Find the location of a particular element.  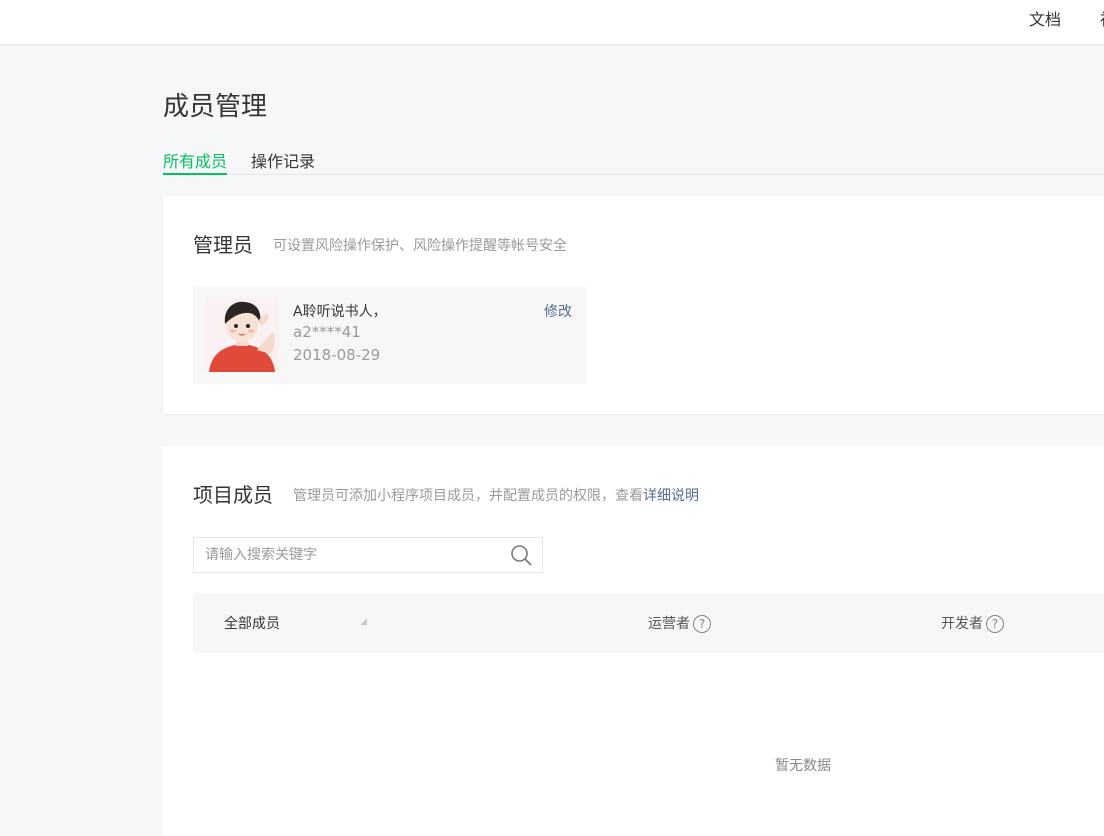

column-operator: 运营者? is located at coordinates (679, 623).